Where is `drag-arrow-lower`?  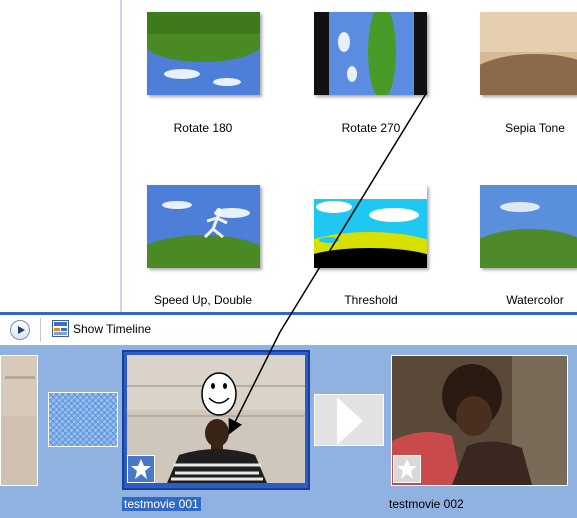 drag-arrow-lower is located at coordinates (254, 383).